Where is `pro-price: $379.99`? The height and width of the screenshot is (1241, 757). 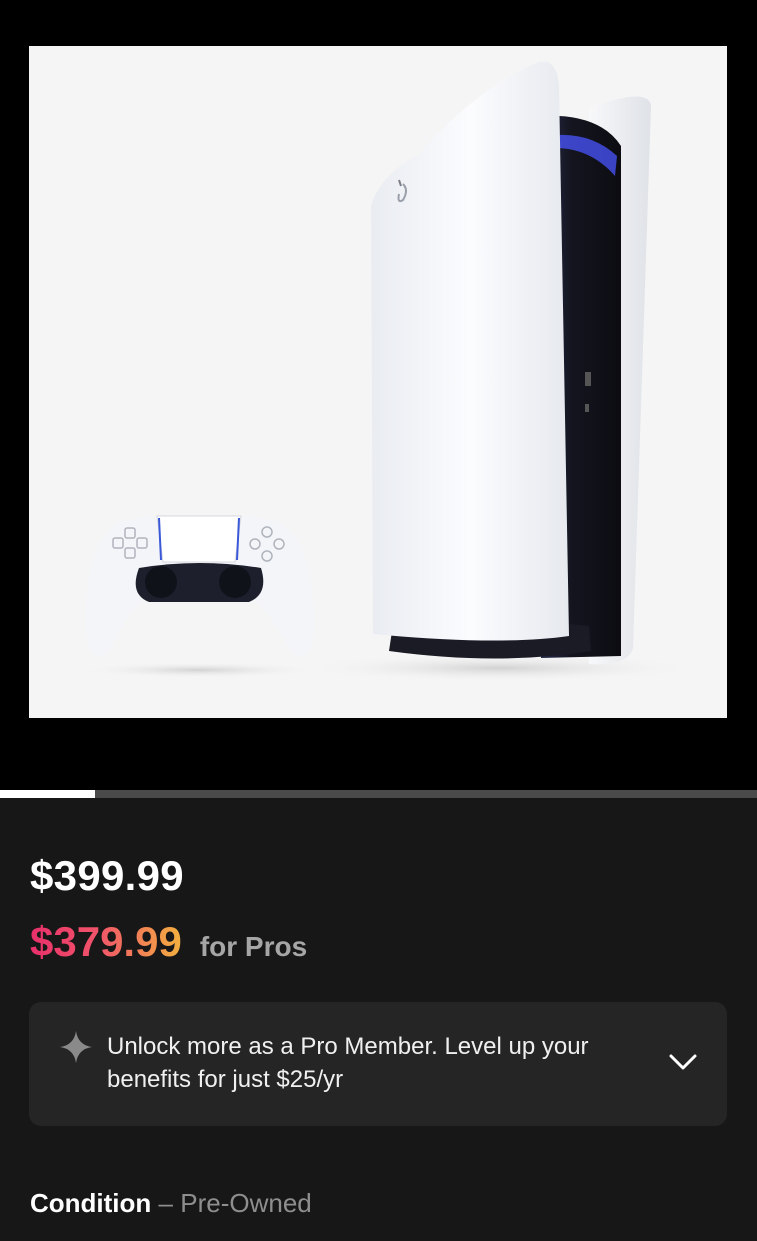
pro-price: $379.99 is located at coordinates (106, 941).